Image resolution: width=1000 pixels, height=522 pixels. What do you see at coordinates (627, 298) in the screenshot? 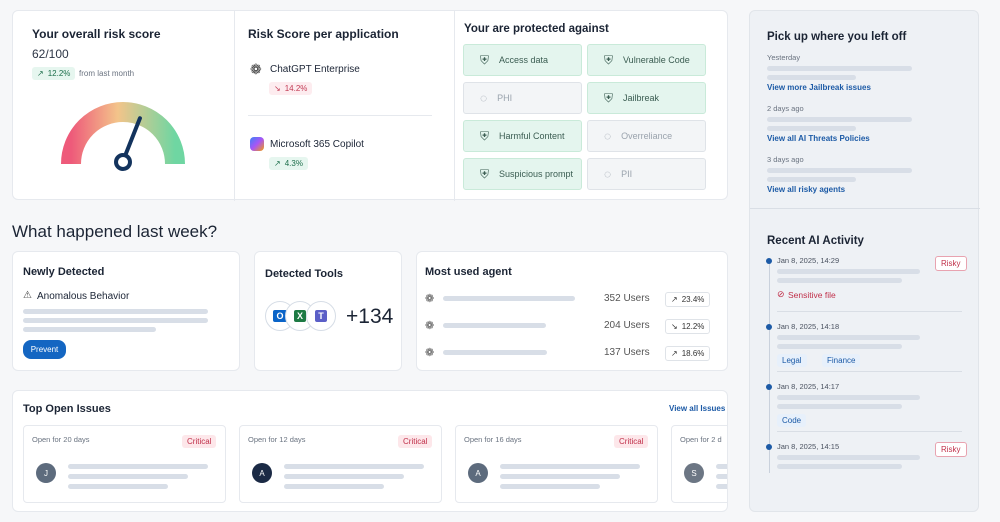
I see `agent-users: 352 Users` at bounding box center [627, 298].